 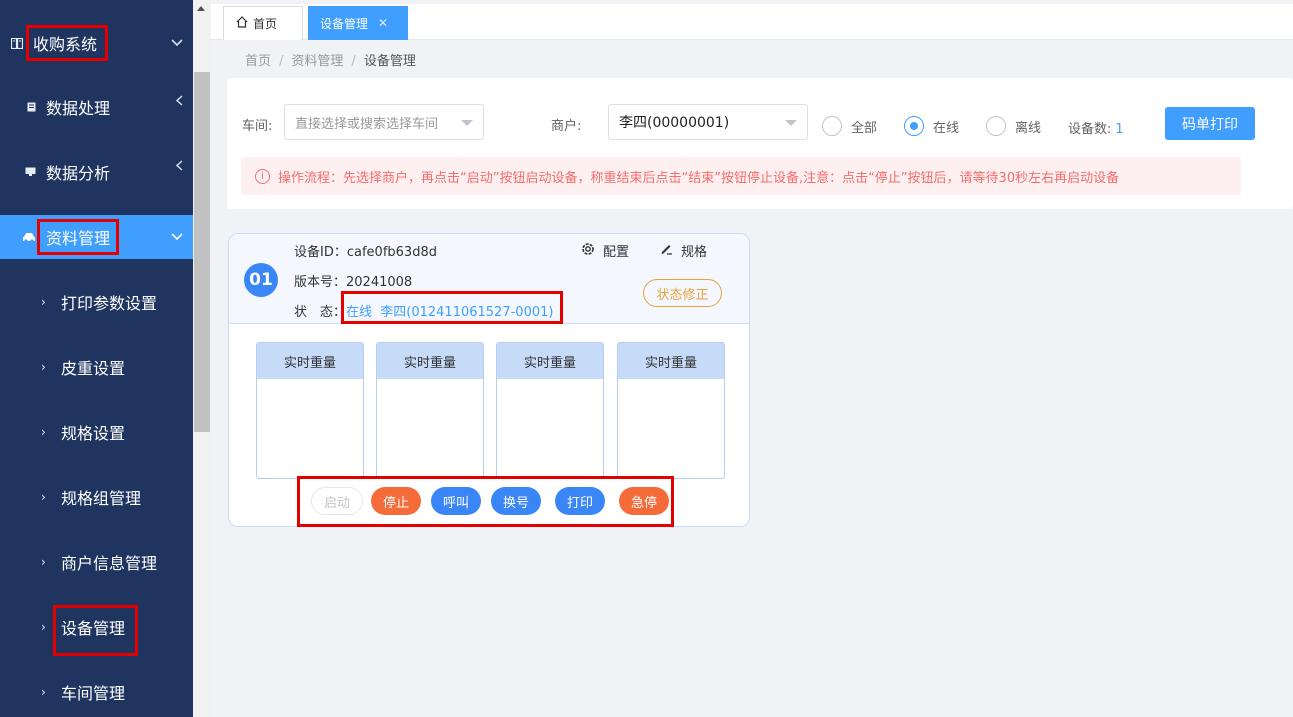 I want to click on edit-icon, so click(x=666, y=250).